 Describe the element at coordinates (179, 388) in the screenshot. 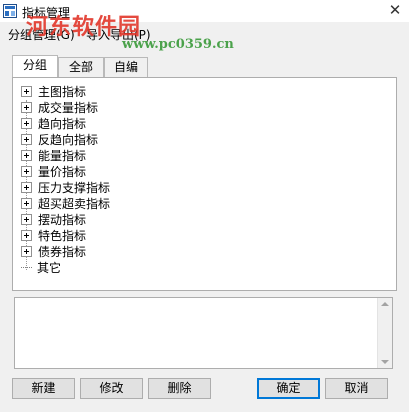

I see `delete-button: 删除` at that location.